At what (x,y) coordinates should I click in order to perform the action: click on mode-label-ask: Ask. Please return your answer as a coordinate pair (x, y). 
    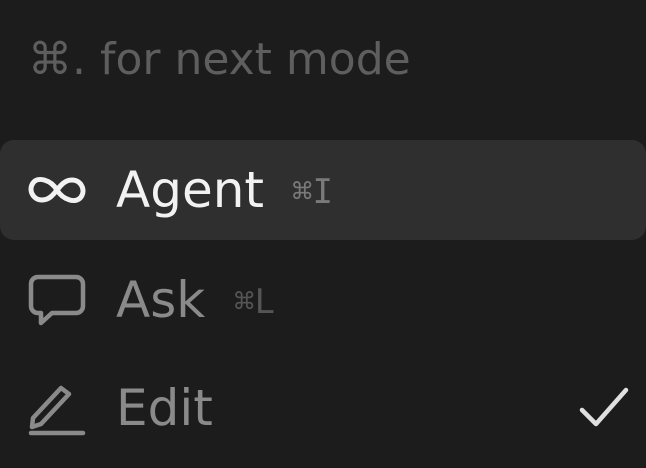
    Looking at the image, I should click on (161, 300).